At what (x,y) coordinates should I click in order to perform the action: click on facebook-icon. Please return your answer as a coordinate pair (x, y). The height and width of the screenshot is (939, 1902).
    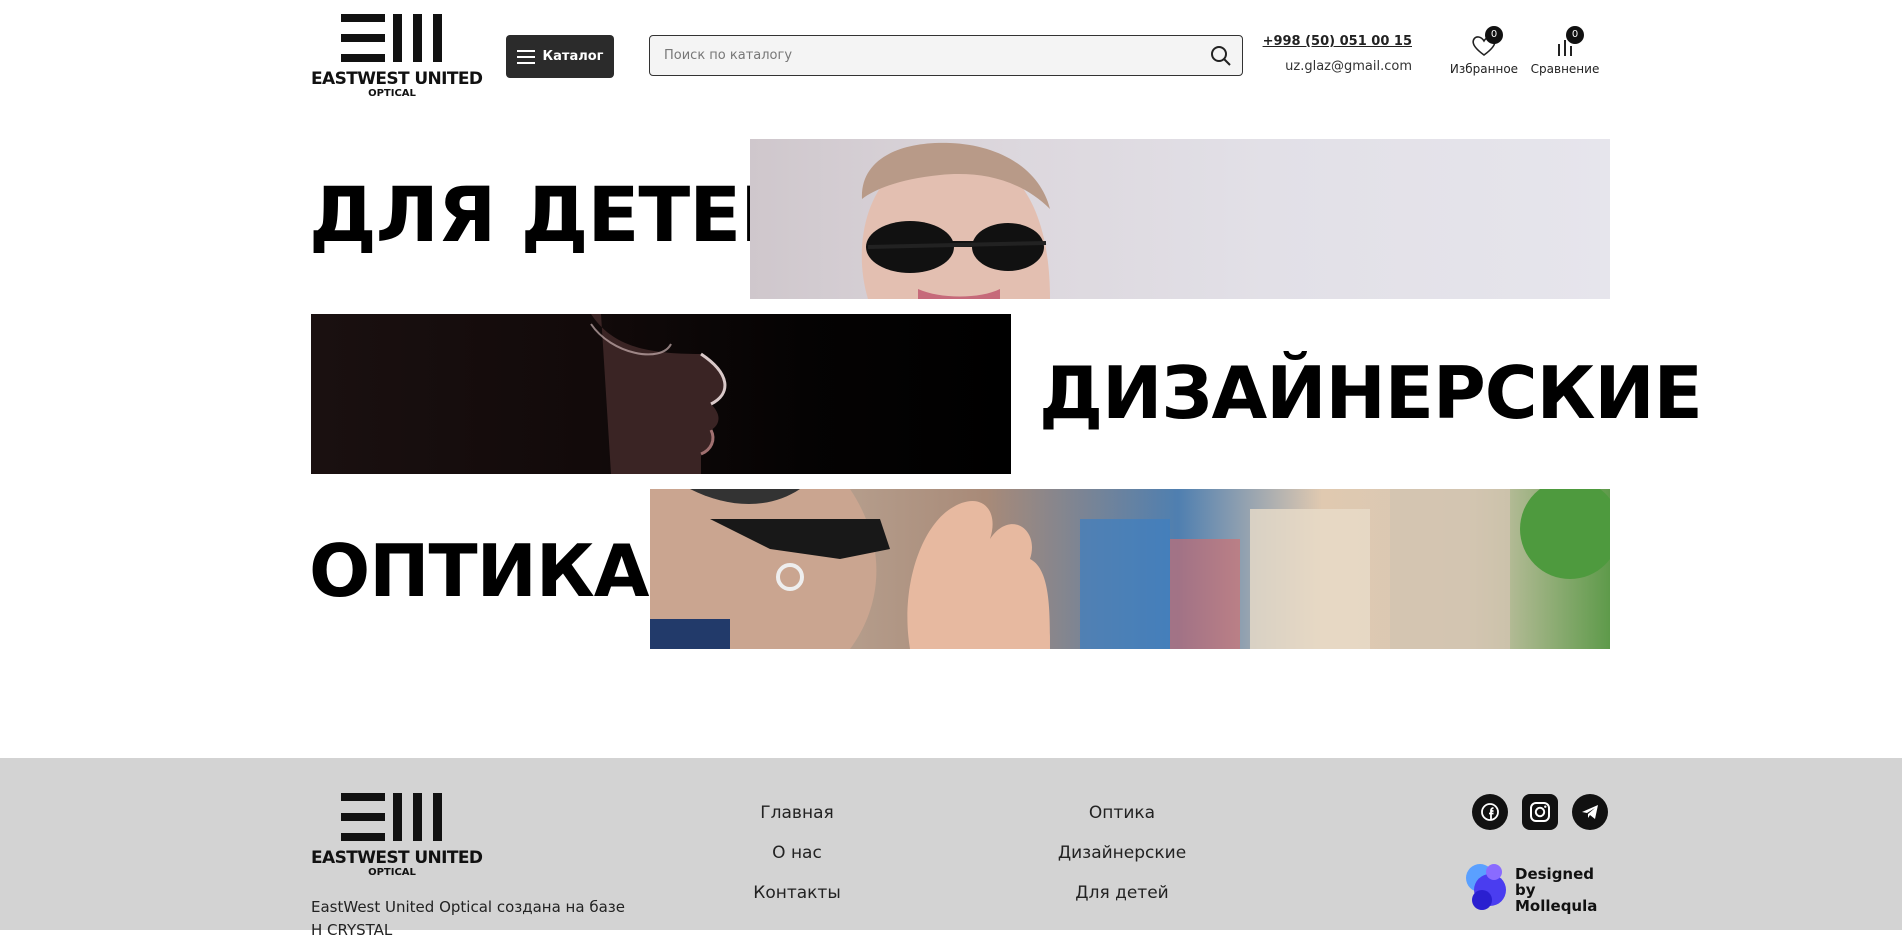
    Looking at the image, I should click on (1490, 812).